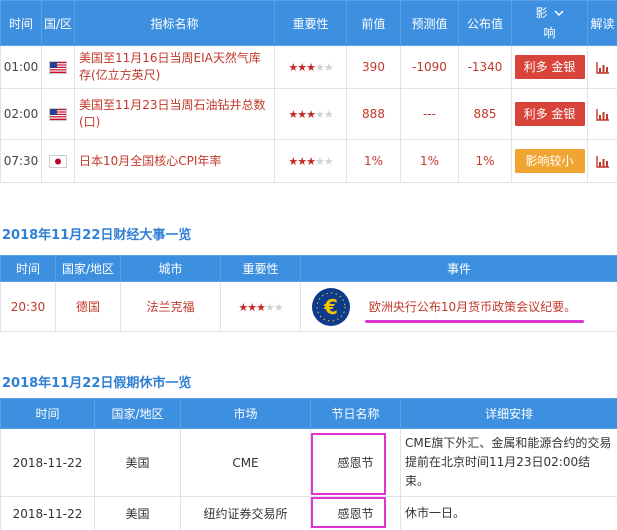 The image size is (617, 530). What do you see at coordinates (174, 161) in the screenshot?
I see `indicator-name: 日本10月全国核心CPI年率` at bounding box center [174, 161].